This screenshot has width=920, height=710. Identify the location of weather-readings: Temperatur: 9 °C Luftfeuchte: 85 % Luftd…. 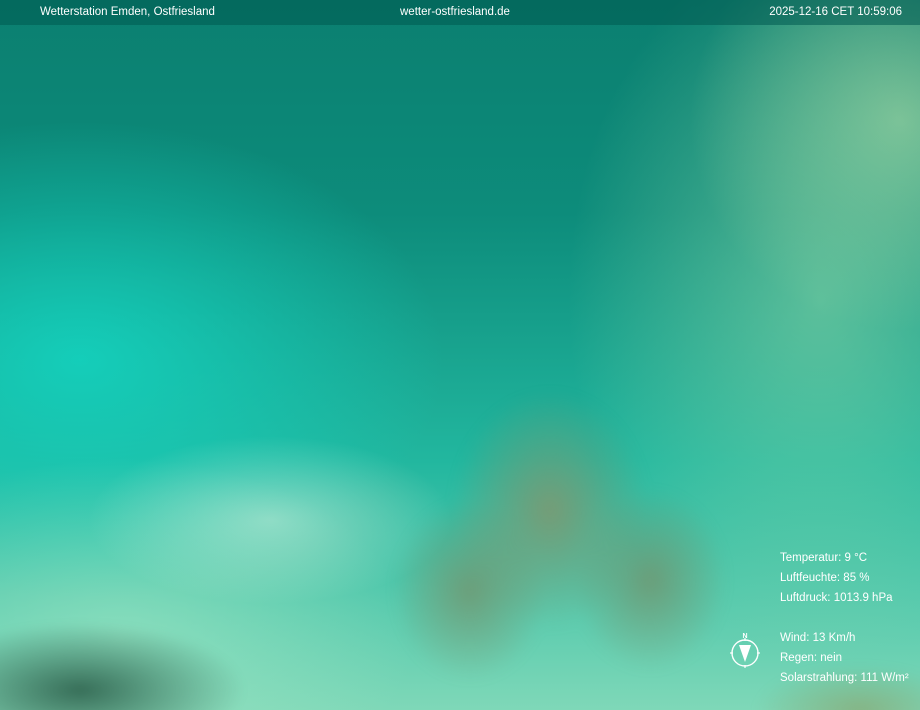
(850, 618).